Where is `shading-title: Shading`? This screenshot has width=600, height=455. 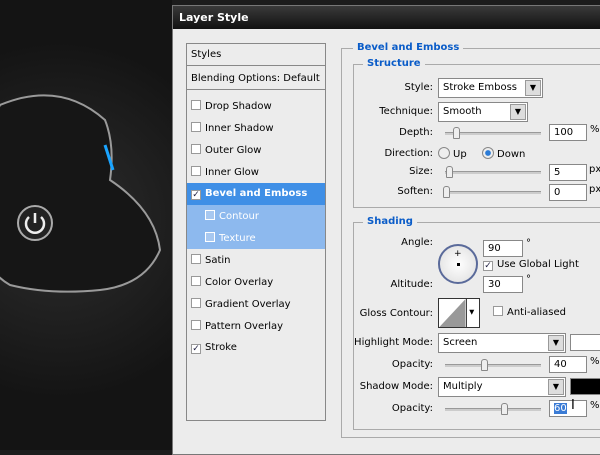 shading-title: Shading is located at coordinates (390, 221).